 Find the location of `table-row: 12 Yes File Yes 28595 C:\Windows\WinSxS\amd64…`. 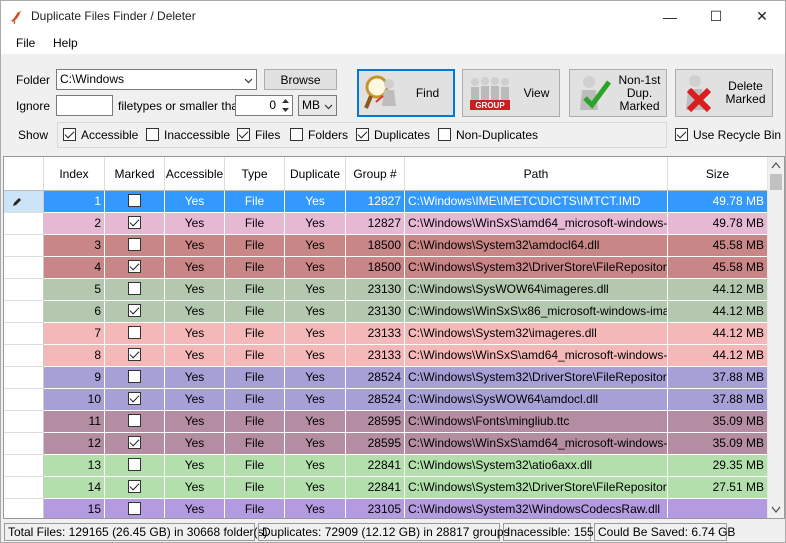

table-row: 12 Yes File Yes 28595 C:\Windows\WinSxS\amd64… is located at coordinates (386, 444).